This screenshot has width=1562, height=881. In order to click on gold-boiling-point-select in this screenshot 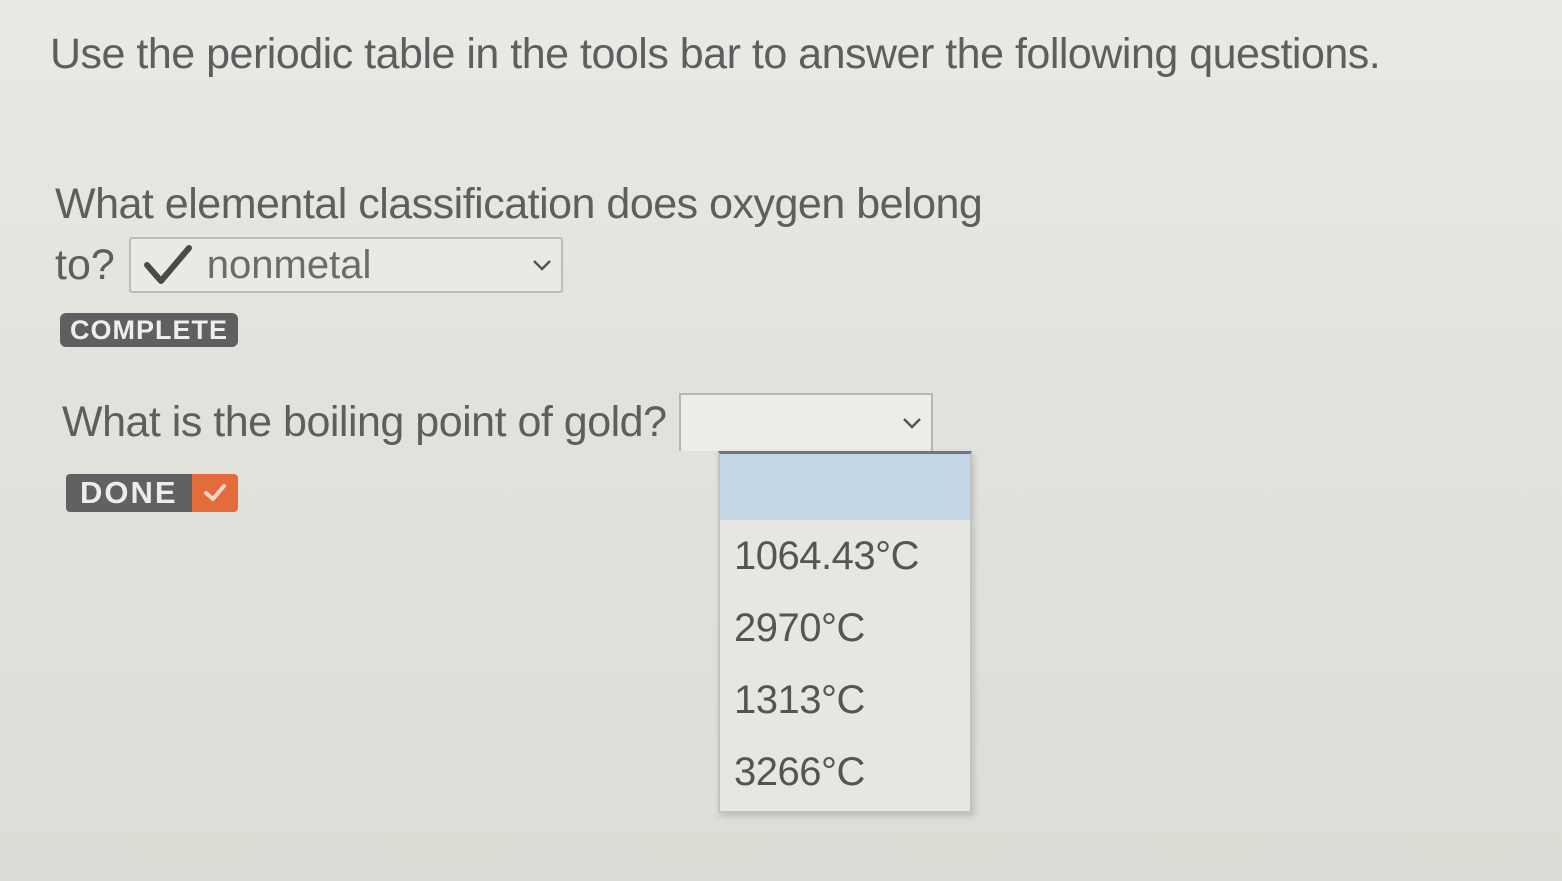, I will do `click(805, 422)`.